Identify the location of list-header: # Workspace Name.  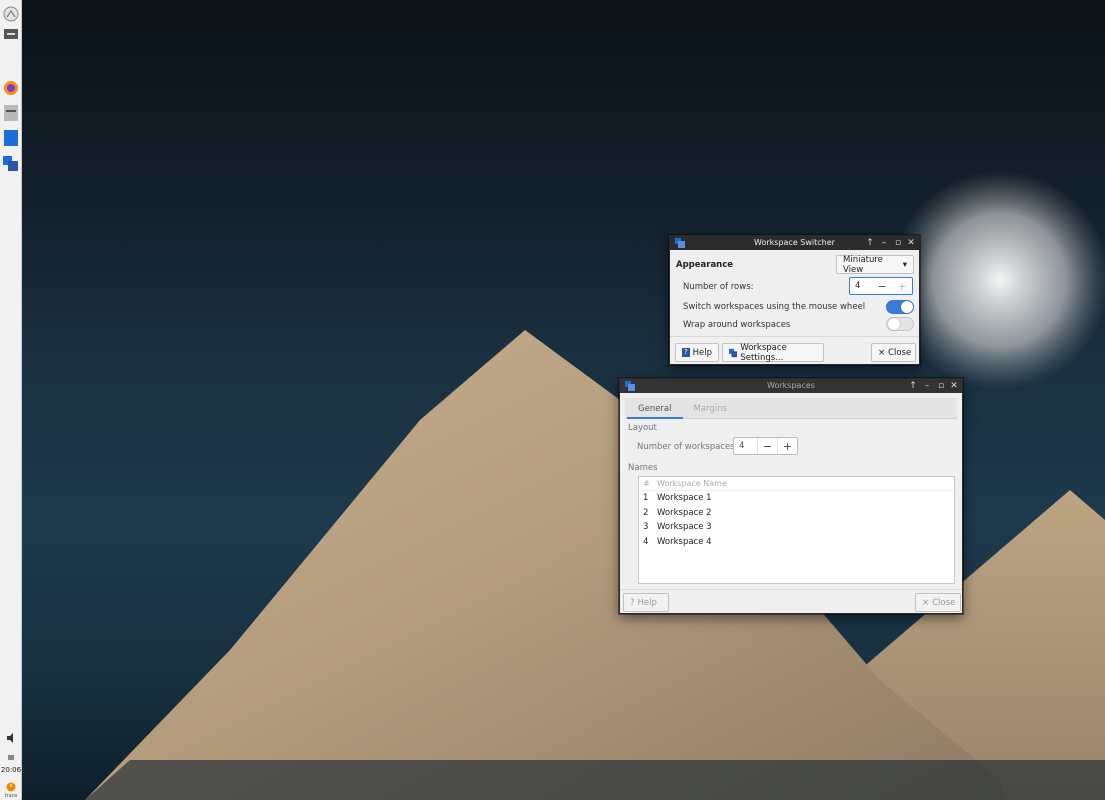
(796, 484).